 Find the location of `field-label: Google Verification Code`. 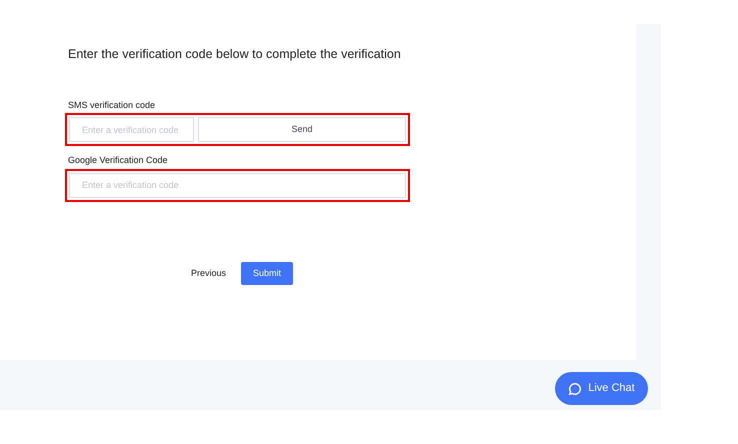

field-label: Google Verification Code is located at coordinates (118, 161).